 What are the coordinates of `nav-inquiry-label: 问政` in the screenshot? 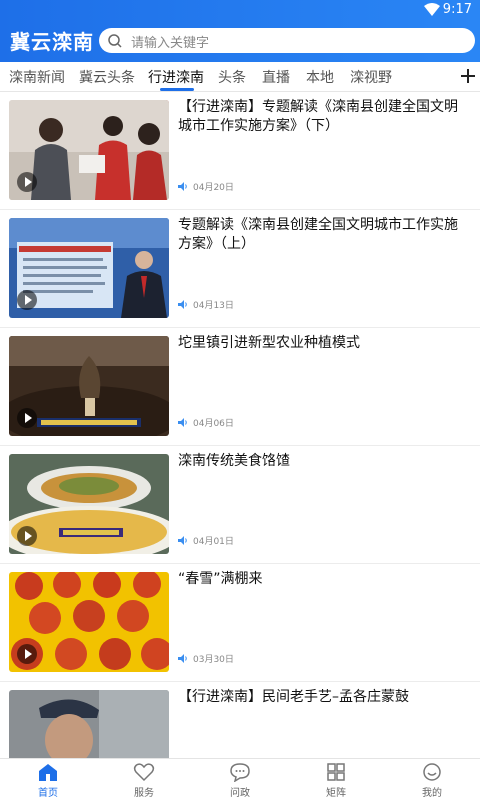 It's located at (240, 793).